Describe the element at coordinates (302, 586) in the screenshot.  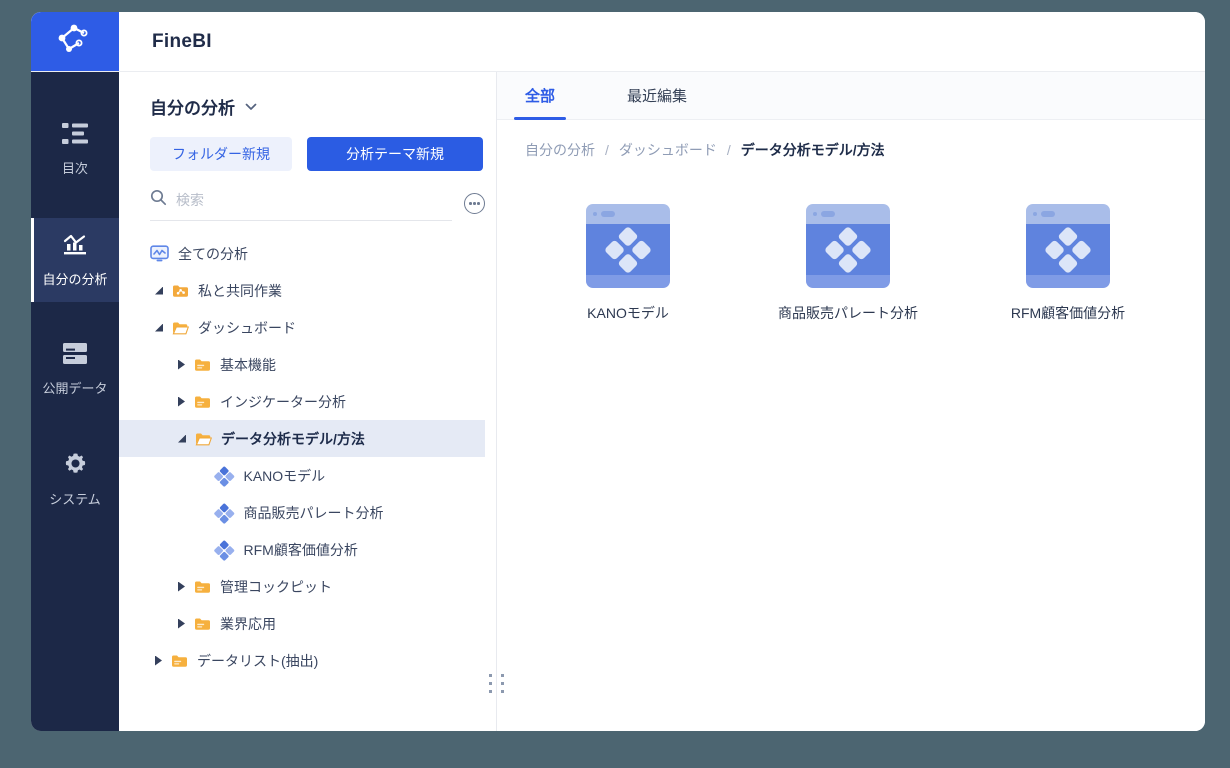
I see `tree-item-management-cockpit: 管理コックピット` at that location.